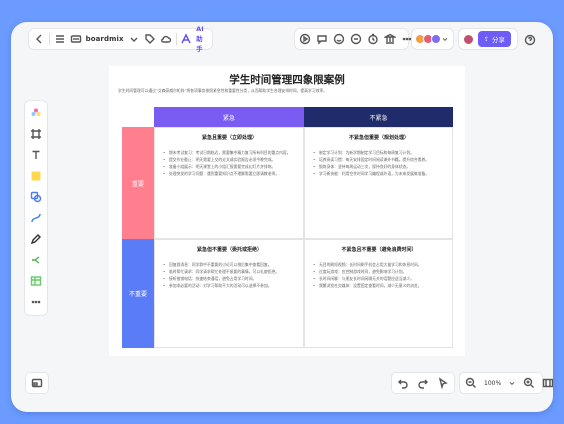 The image size is (564, 424). I want to click on top-tools-toolbar, so click(353, 39).